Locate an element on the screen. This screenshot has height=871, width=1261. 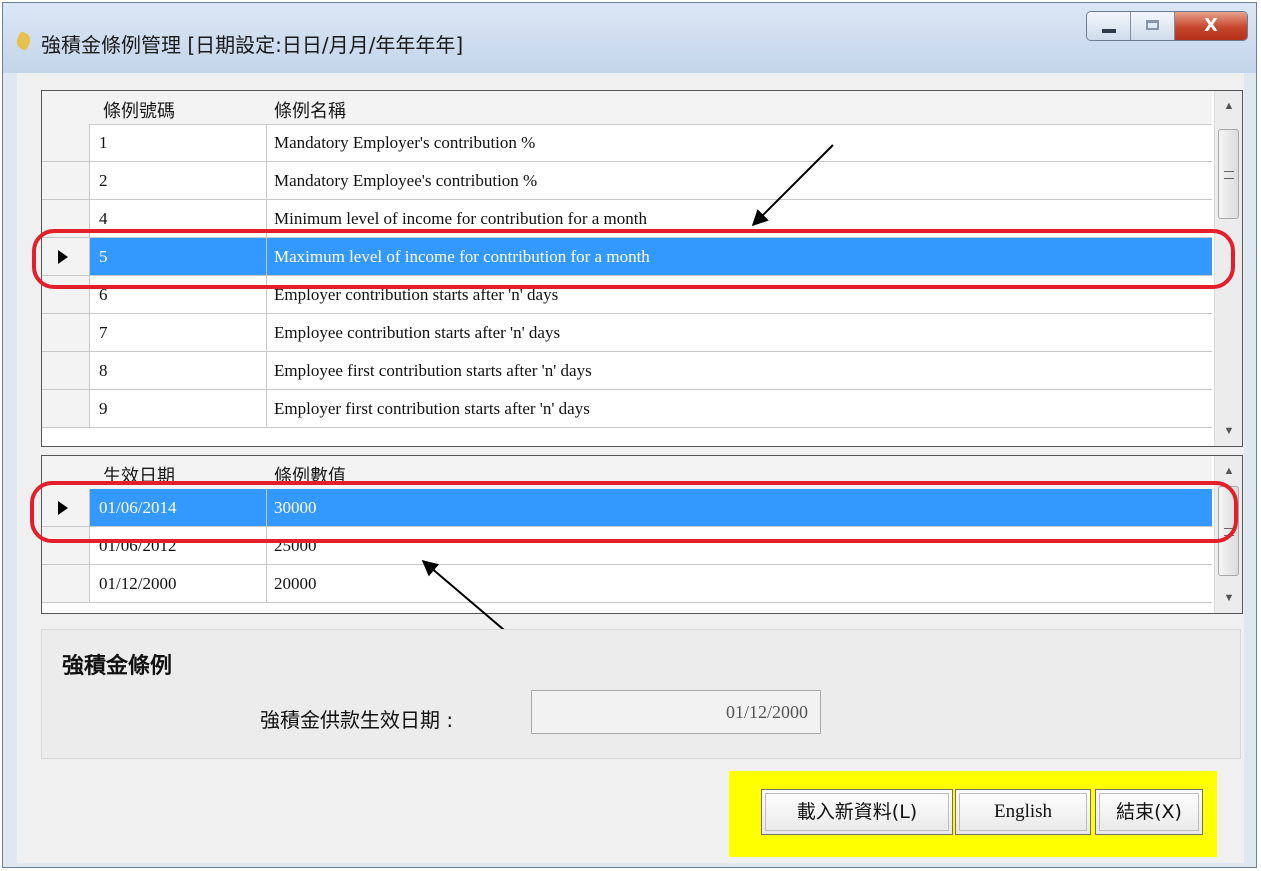
effective-date-label: 強積金供款生效日期 : is located at coordinates (357, 720).